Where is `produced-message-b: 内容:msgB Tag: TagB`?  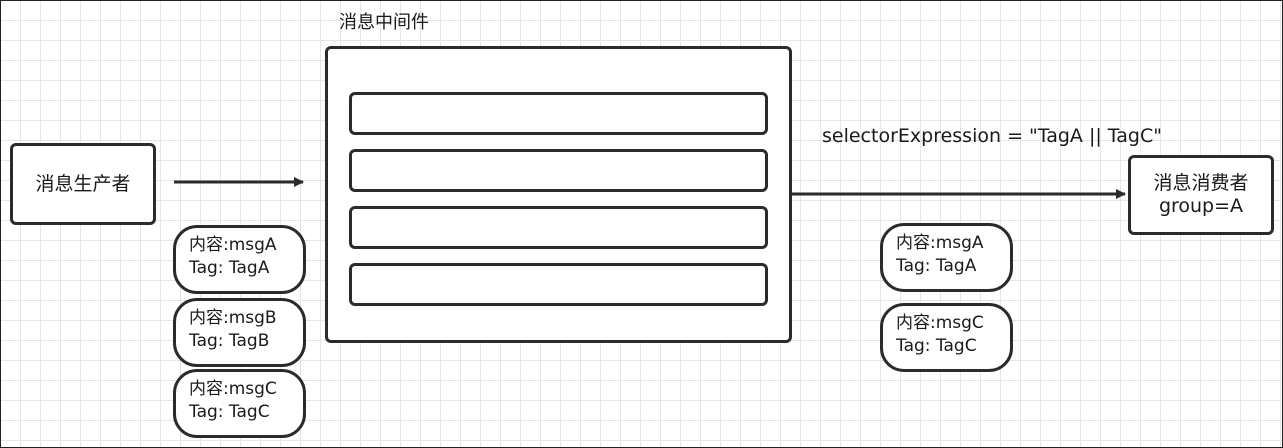
produced-message-b: 内容:msgB Tag: TagB is located at coordinates (239, 332).